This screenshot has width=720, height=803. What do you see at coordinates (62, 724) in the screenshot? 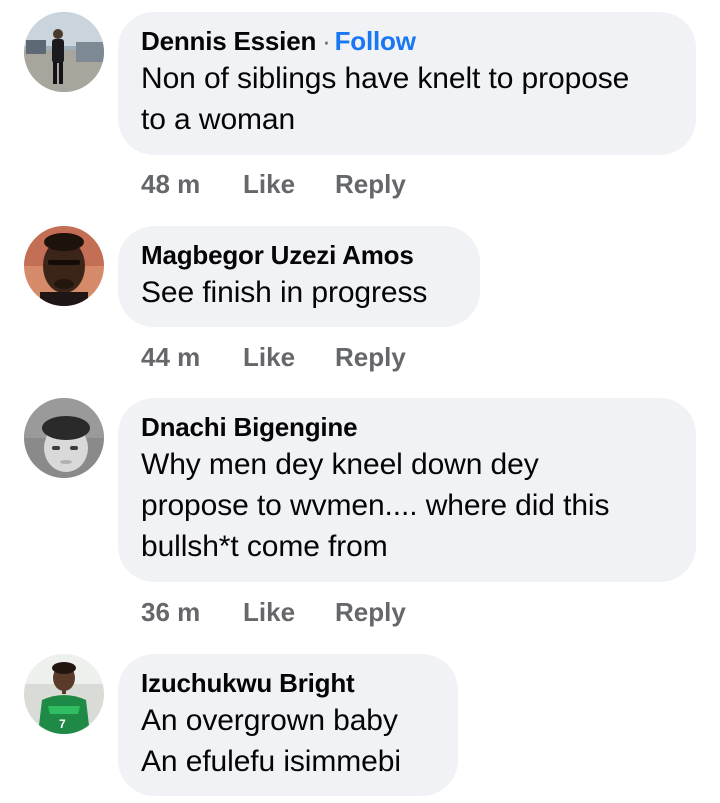
I see `svg-text: 7` at bounding box center [62, 724].